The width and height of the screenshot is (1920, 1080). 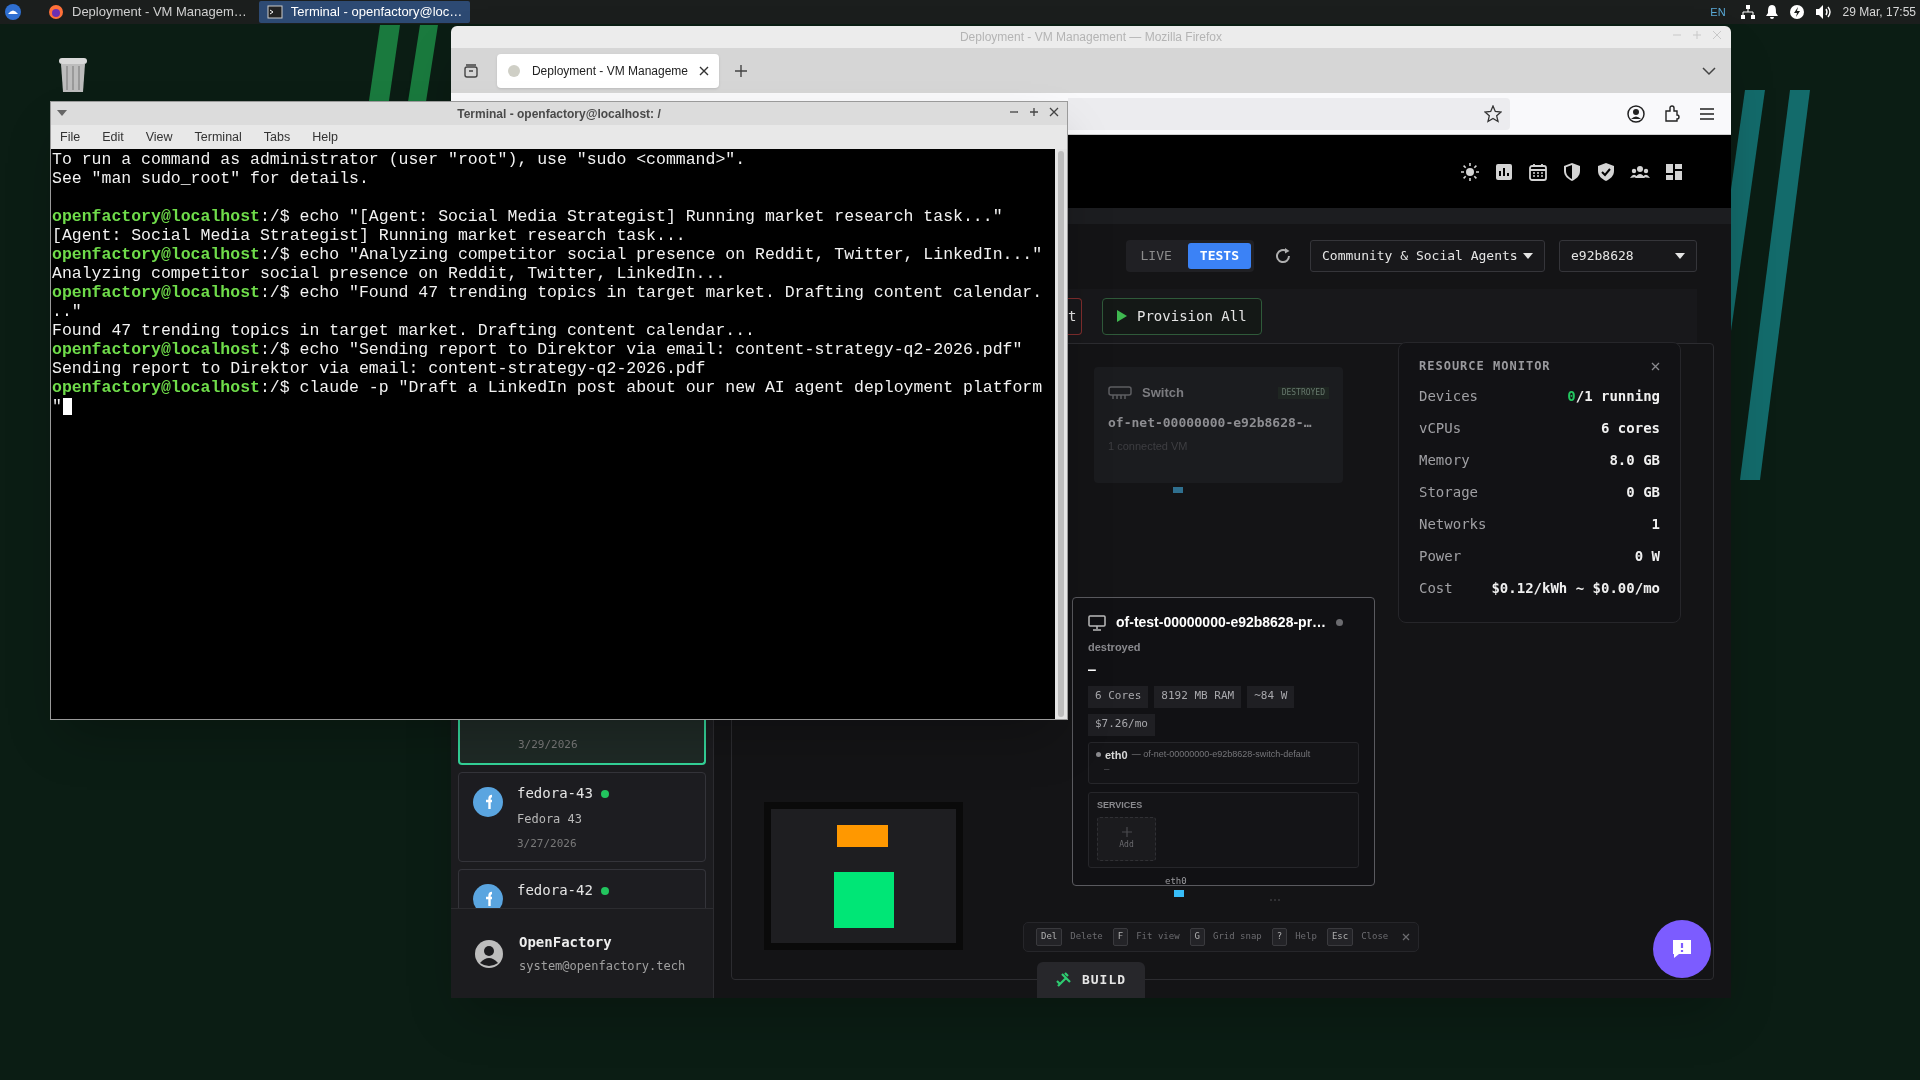 I want to click on chevron-down-icon, so click(x=1709, y=70).